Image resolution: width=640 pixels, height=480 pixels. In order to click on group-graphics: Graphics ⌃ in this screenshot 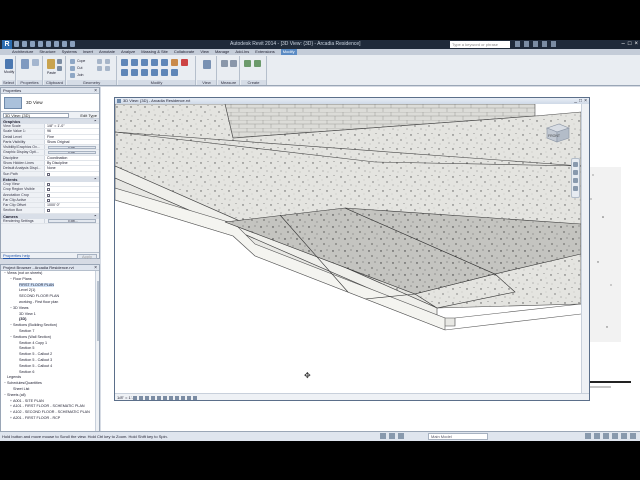, I will do `click(50, 121)`.